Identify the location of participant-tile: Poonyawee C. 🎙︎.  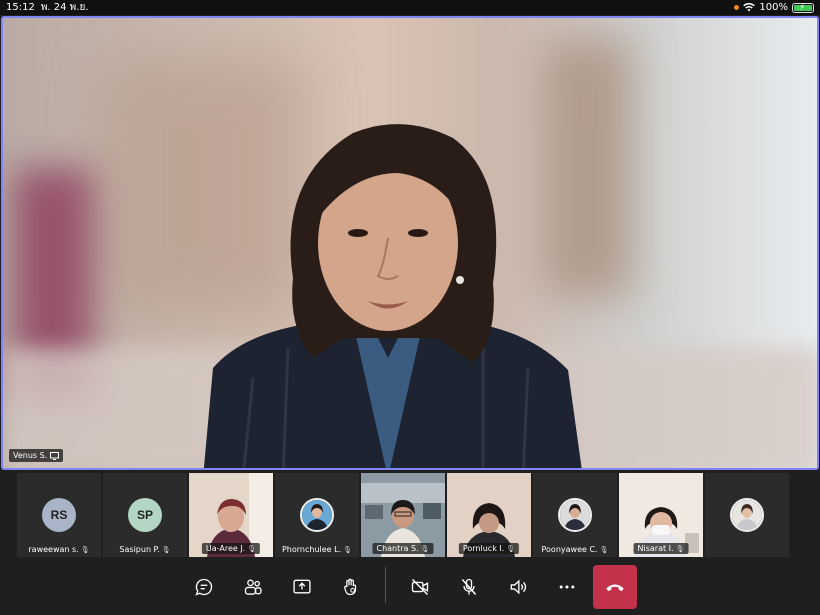
(575, 515).